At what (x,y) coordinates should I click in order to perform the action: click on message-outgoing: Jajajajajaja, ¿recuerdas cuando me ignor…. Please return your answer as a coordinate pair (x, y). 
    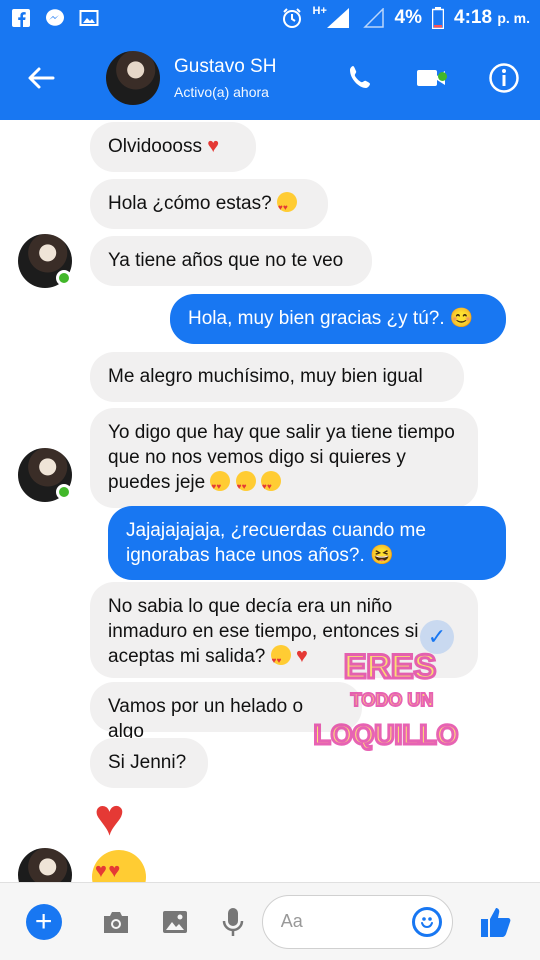
    Looking at the image, I should click on (307, 543).